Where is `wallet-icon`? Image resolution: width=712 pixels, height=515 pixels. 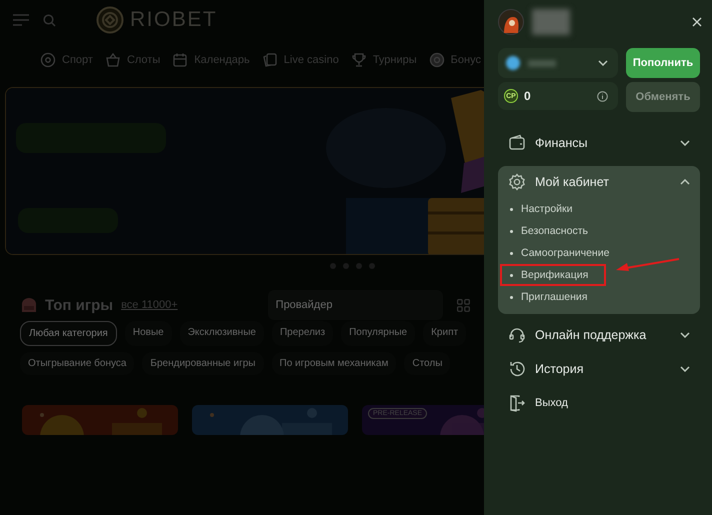
wallet-icon is located at coordinates (517, 143).